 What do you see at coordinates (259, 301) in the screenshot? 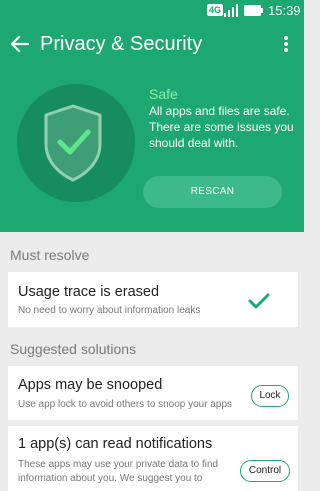
I see `check-icon` at bounding box center [259, 301].